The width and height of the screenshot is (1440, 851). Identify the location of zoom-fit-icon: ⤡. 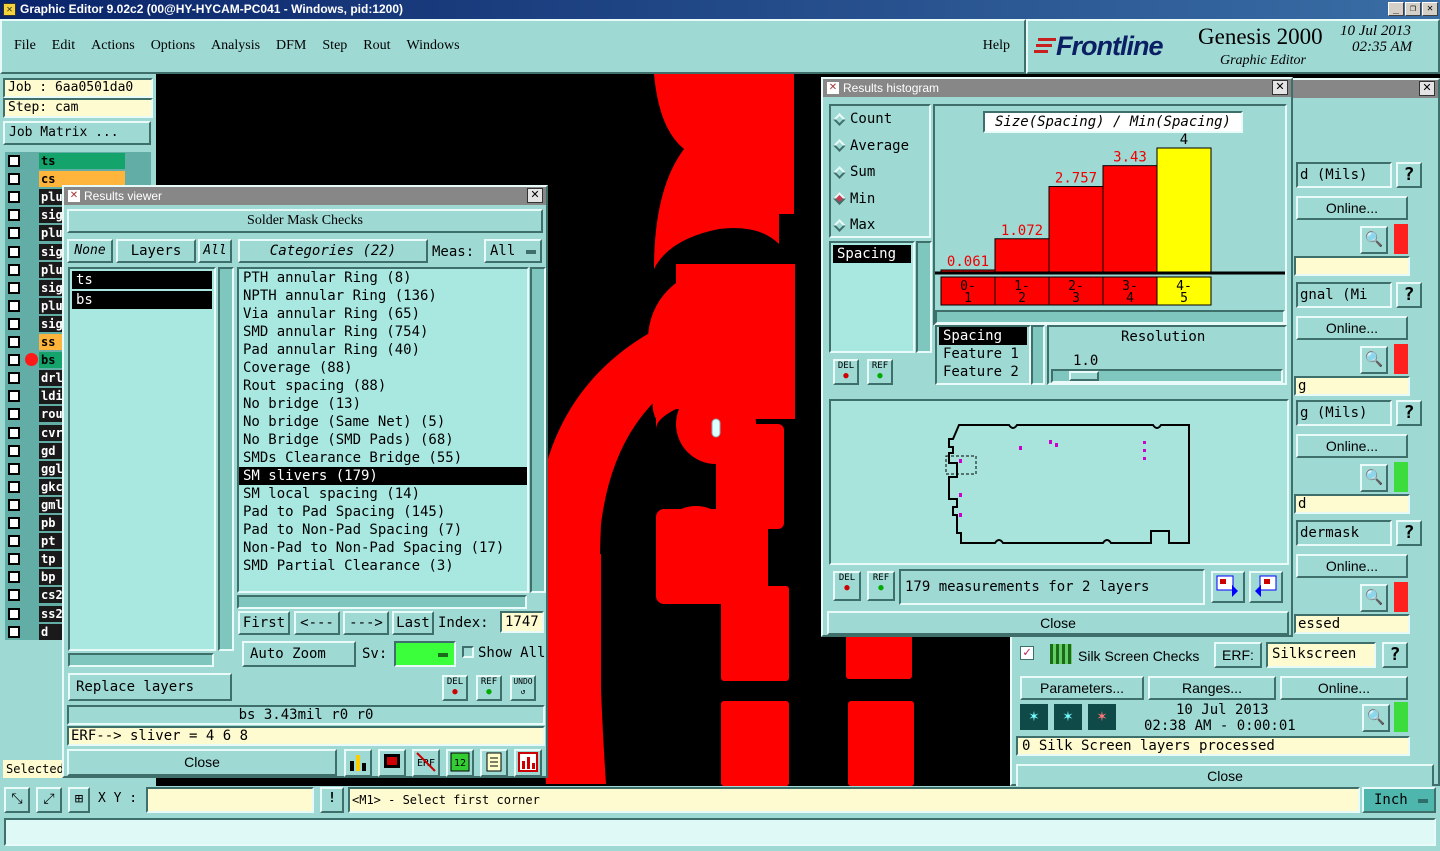
(17, 800).